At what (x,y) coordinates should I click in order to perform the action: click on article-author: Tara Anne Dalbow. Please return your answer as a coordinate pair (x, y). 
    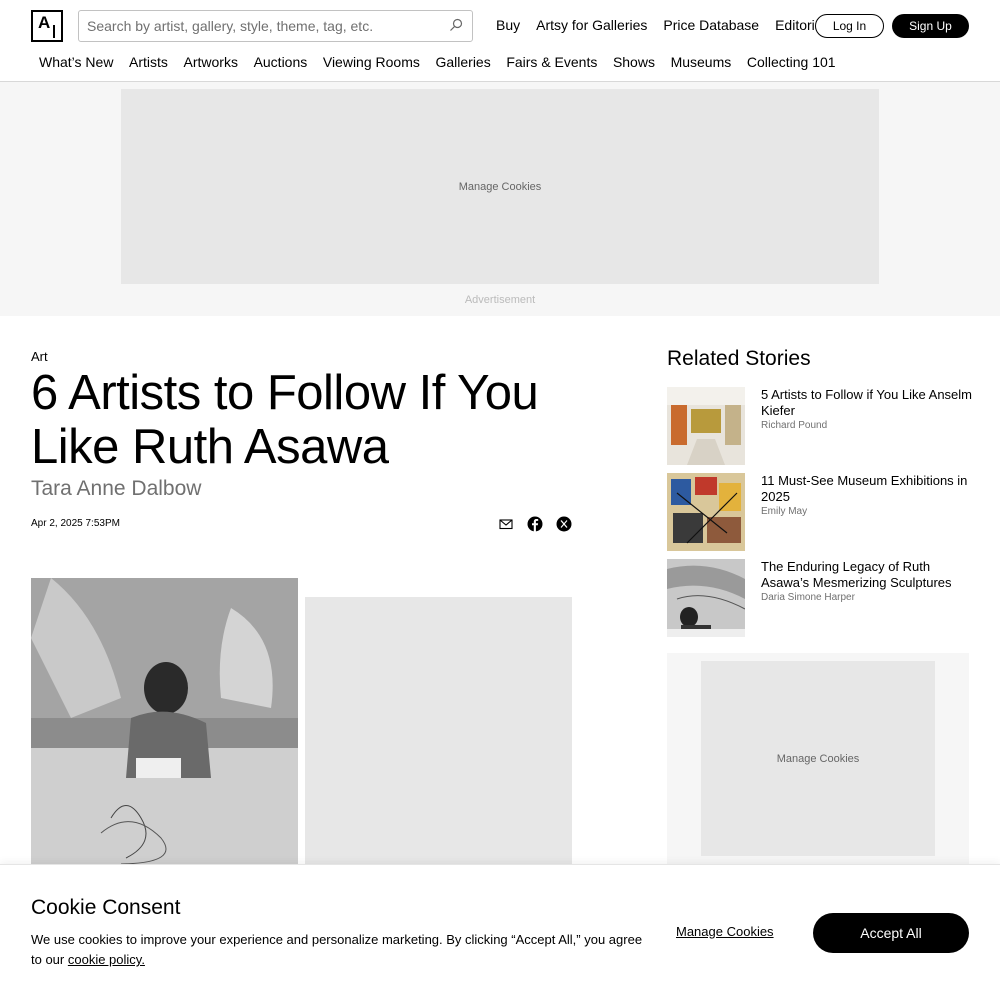
    Looking at the image, I should click on (116, 489).